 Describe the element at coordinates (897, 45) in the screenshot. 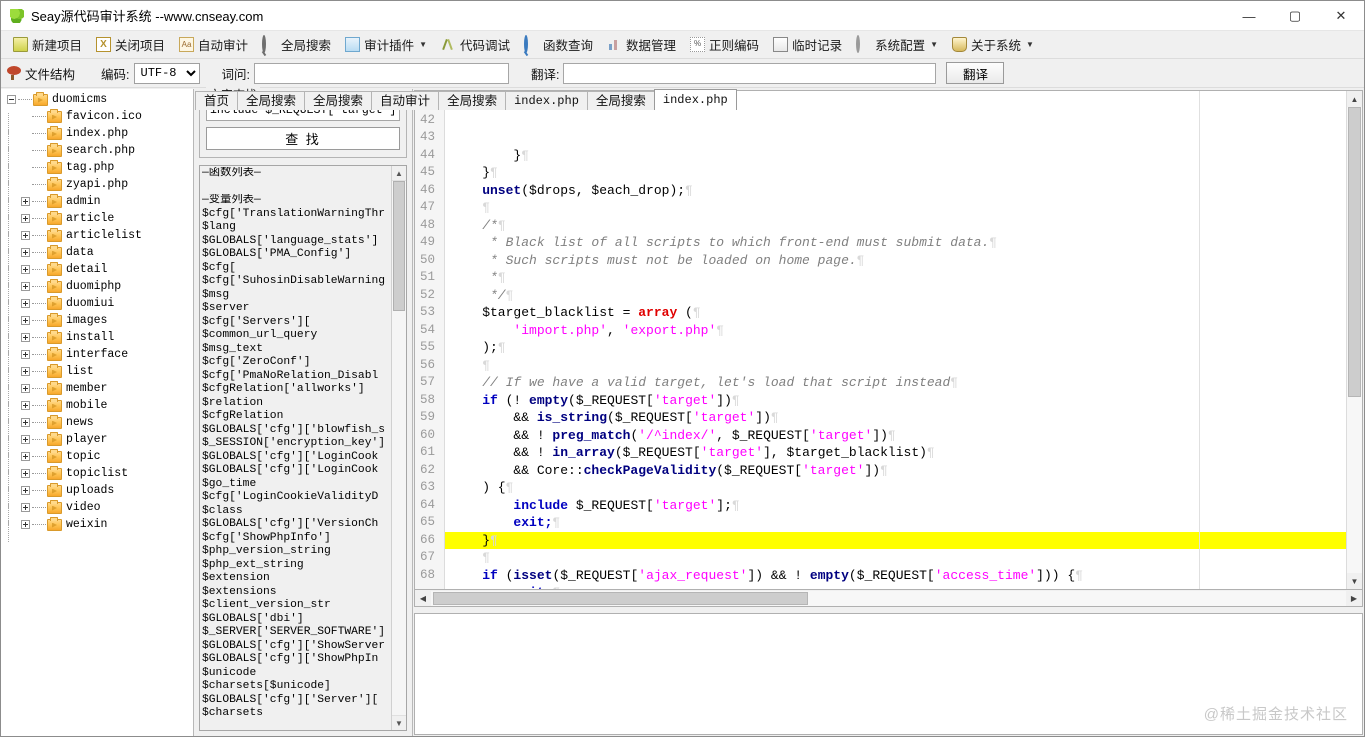

I see `toolbar-system-config: 系统配置 ▼` at that location.